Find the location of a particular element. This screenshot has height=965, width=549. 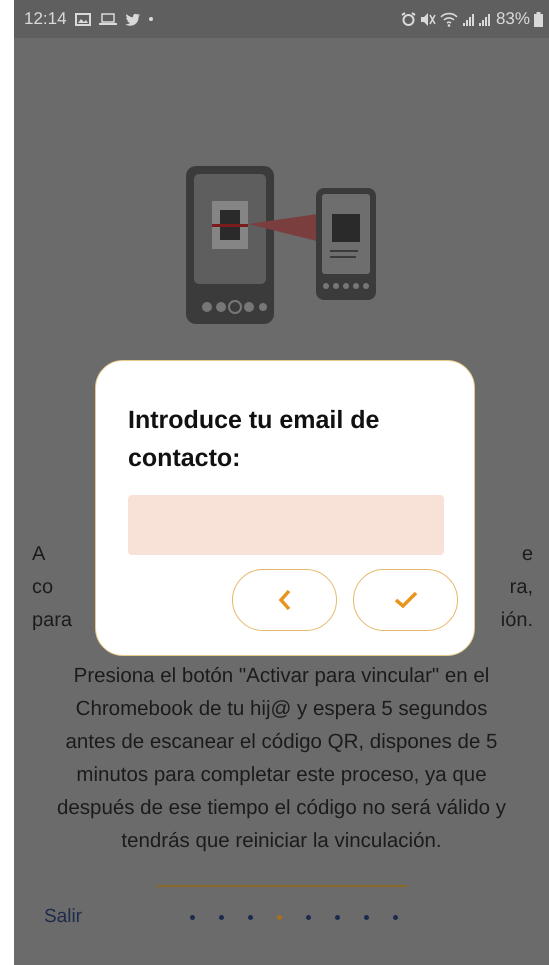

wifi-icon is located at coordinates (449, 19).